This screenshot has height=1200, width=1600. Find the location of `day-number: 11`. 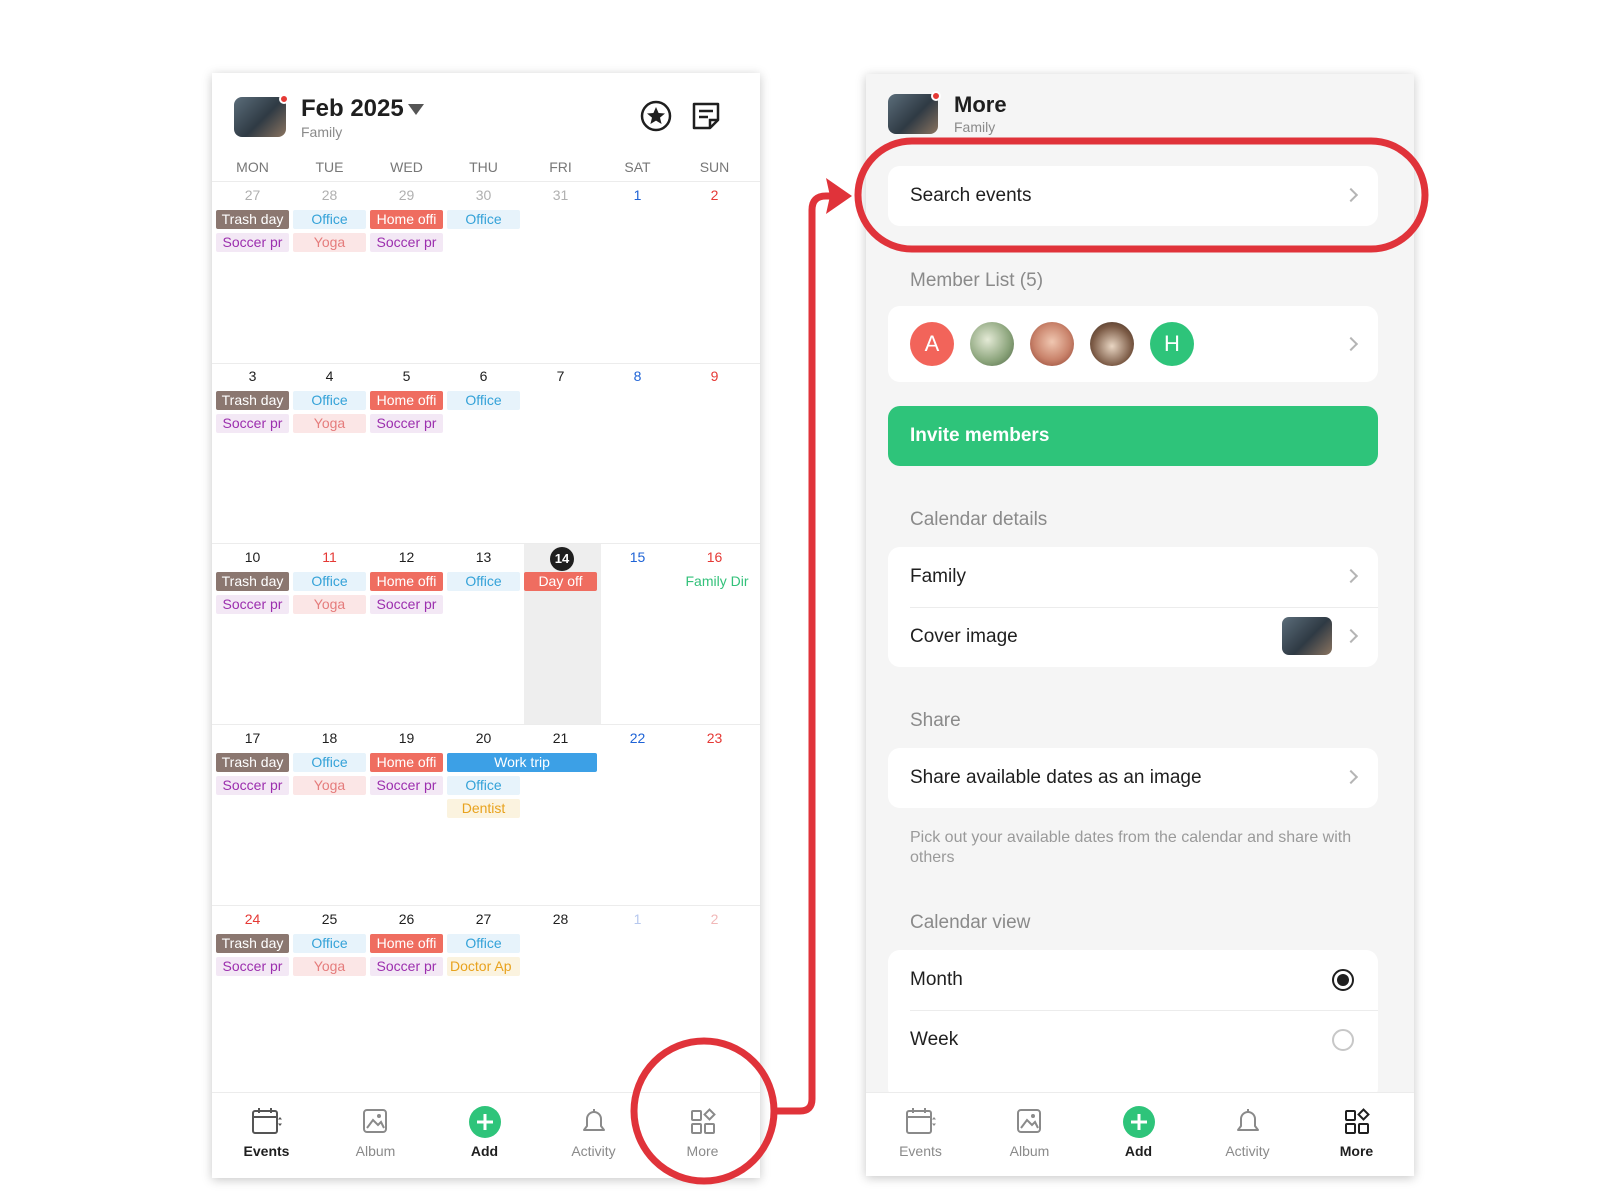

day-number: 11 is located at coordinates (329, 557).